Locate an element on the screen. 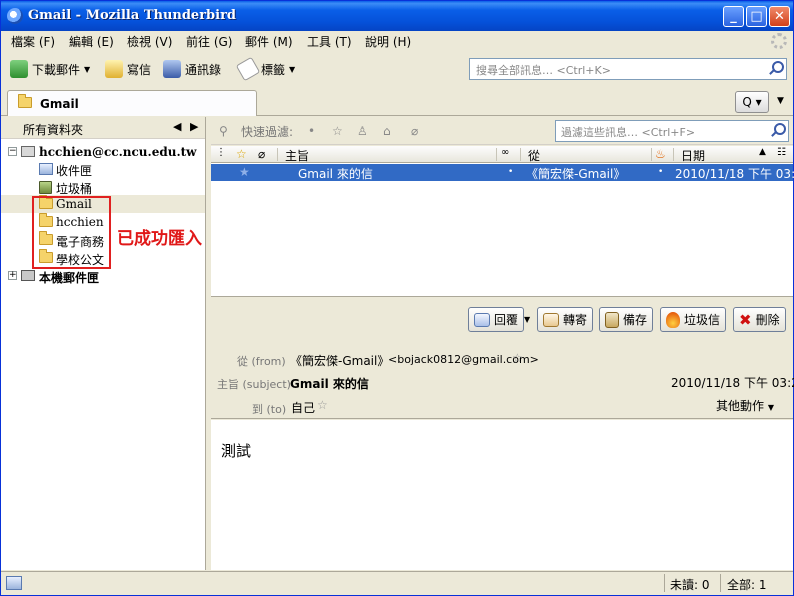  address-book-icon is located at coordinates (172, 69).